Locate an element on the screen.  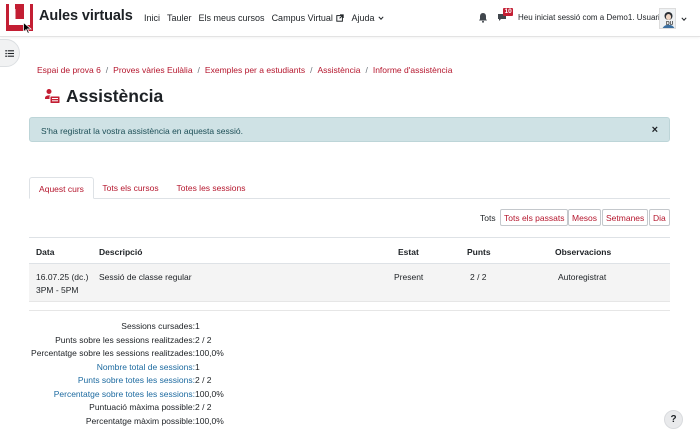
cell-description: Sessió de classe regular is located at coordinates (145, 277).